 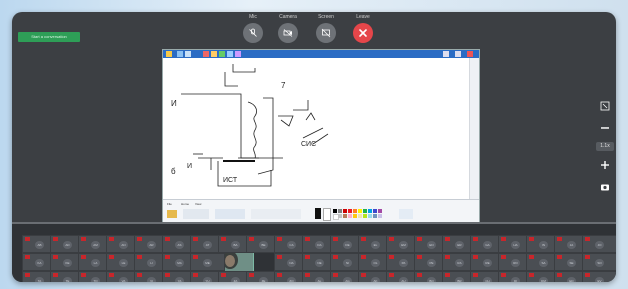 What do you see at coordinates (169, 204) in the screenshot?
I see `ribbon-tab-file: File` at bounding box center [169, 204].